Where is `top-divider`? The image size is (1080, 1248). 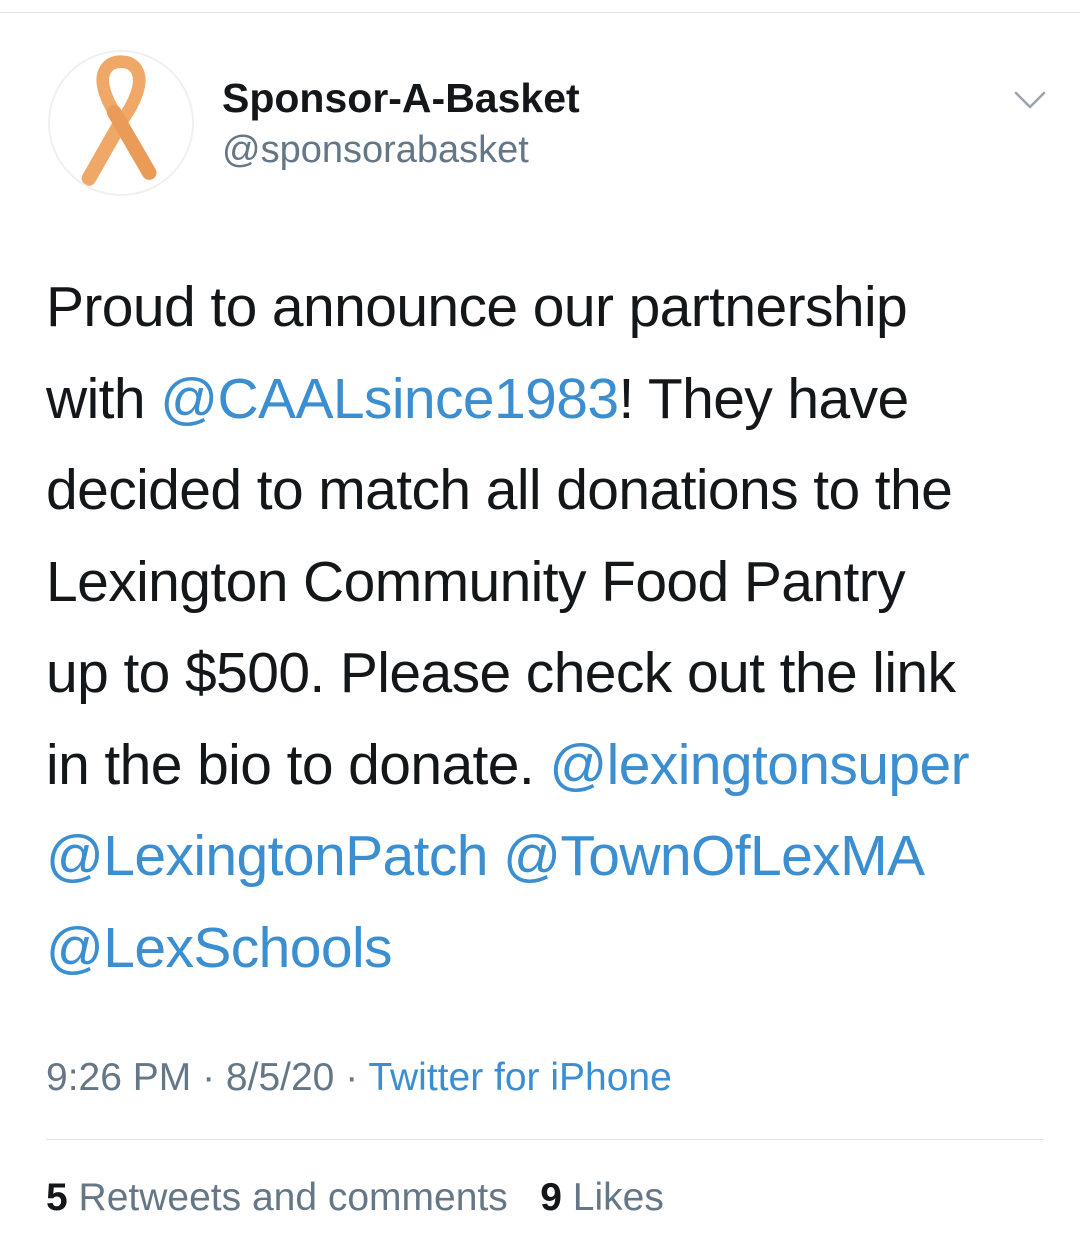 top-divider is located at coordinates (540, 12).